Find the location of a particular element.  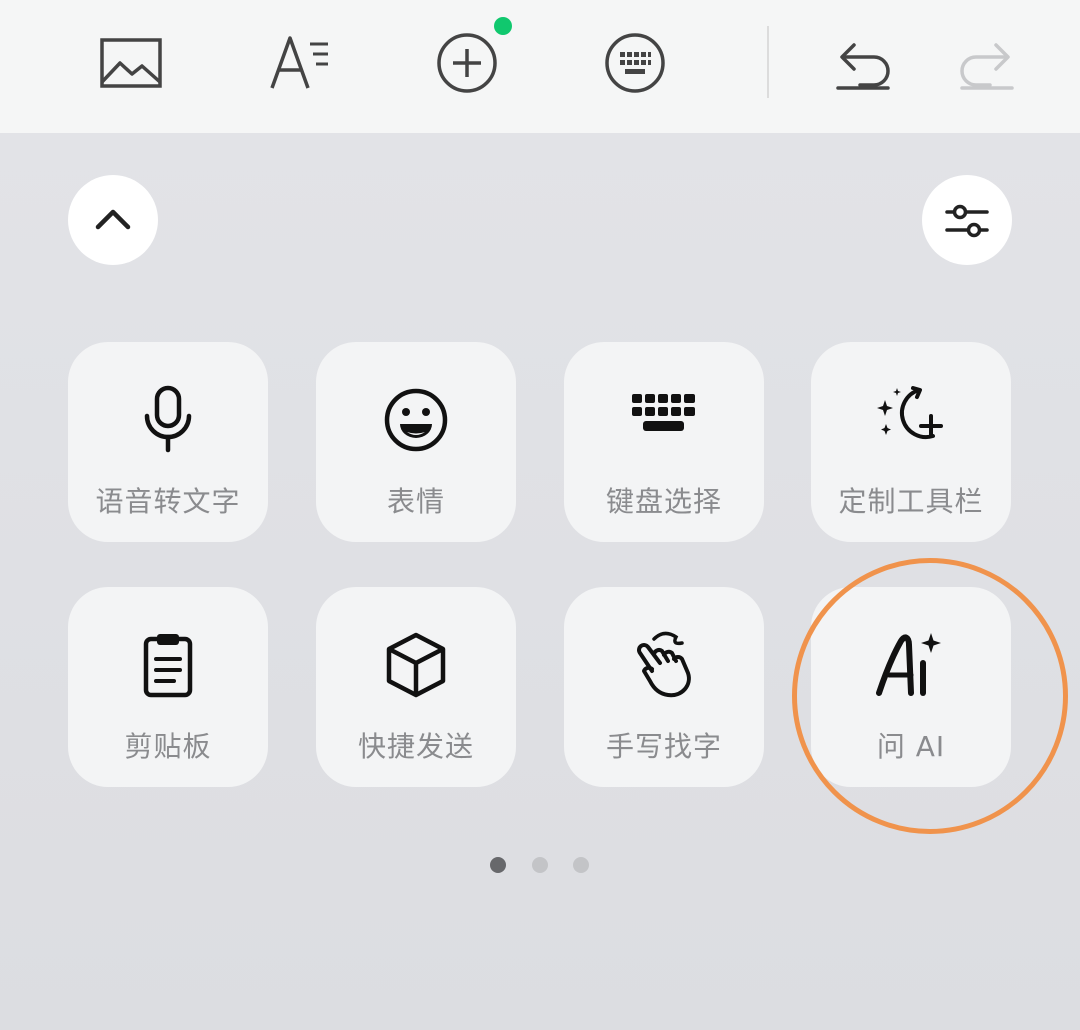

add-button is located at coordinates (467, 63).